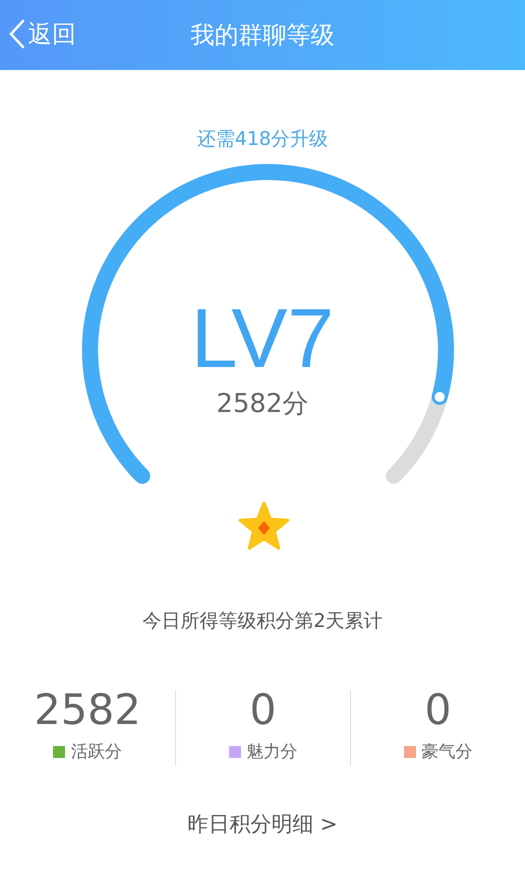 The height and width of the screenshot is (894, 525). Describe the element at coordinates (447, 752) in the screenshot. I see `stat-label: 豪气分` at that location.